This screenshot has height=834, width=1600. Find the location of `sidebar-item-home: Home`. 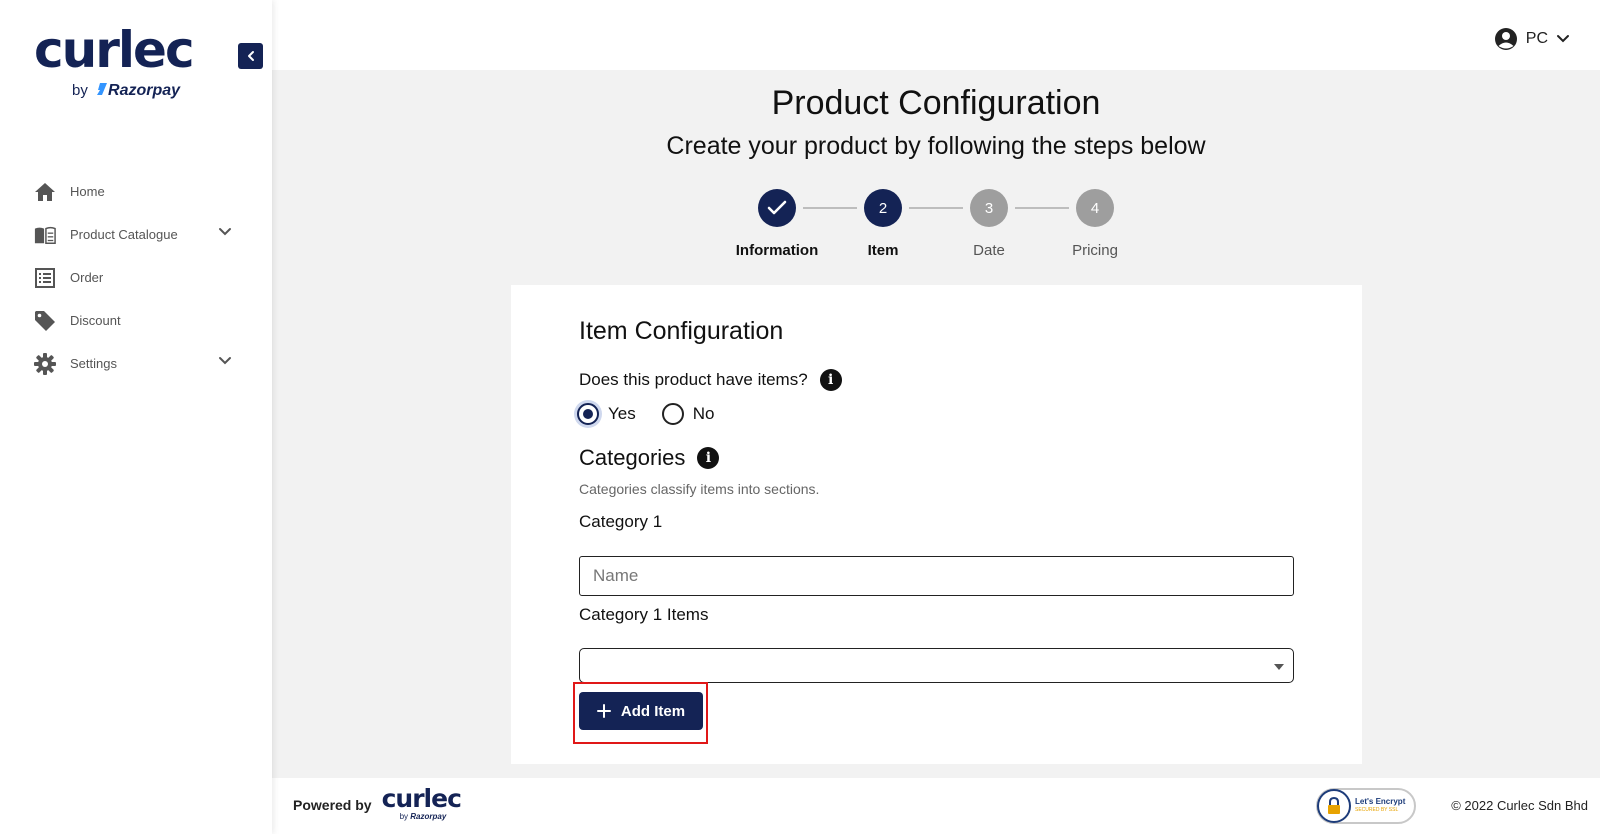

sidebar-item-home: Home is located at coordinates (136, 191).